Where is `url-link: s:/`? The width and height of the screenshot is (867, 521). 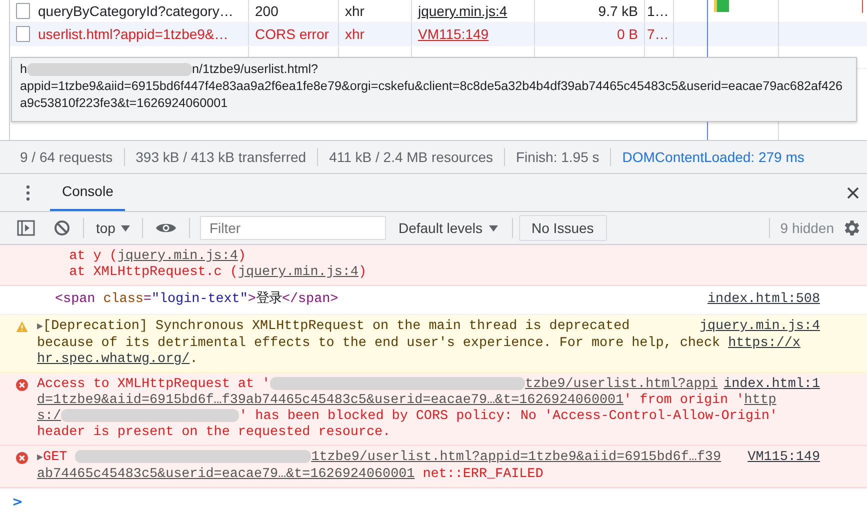
url-link: s:/ is located at coordinates (49, 416).